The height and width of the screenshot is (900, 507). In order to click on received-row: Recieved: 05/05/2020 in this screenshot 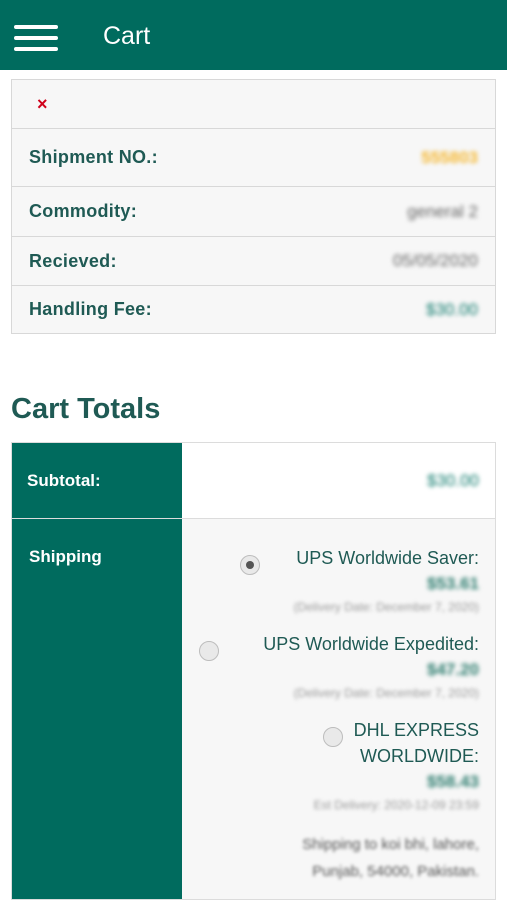, I will do `click(253, 261)`.